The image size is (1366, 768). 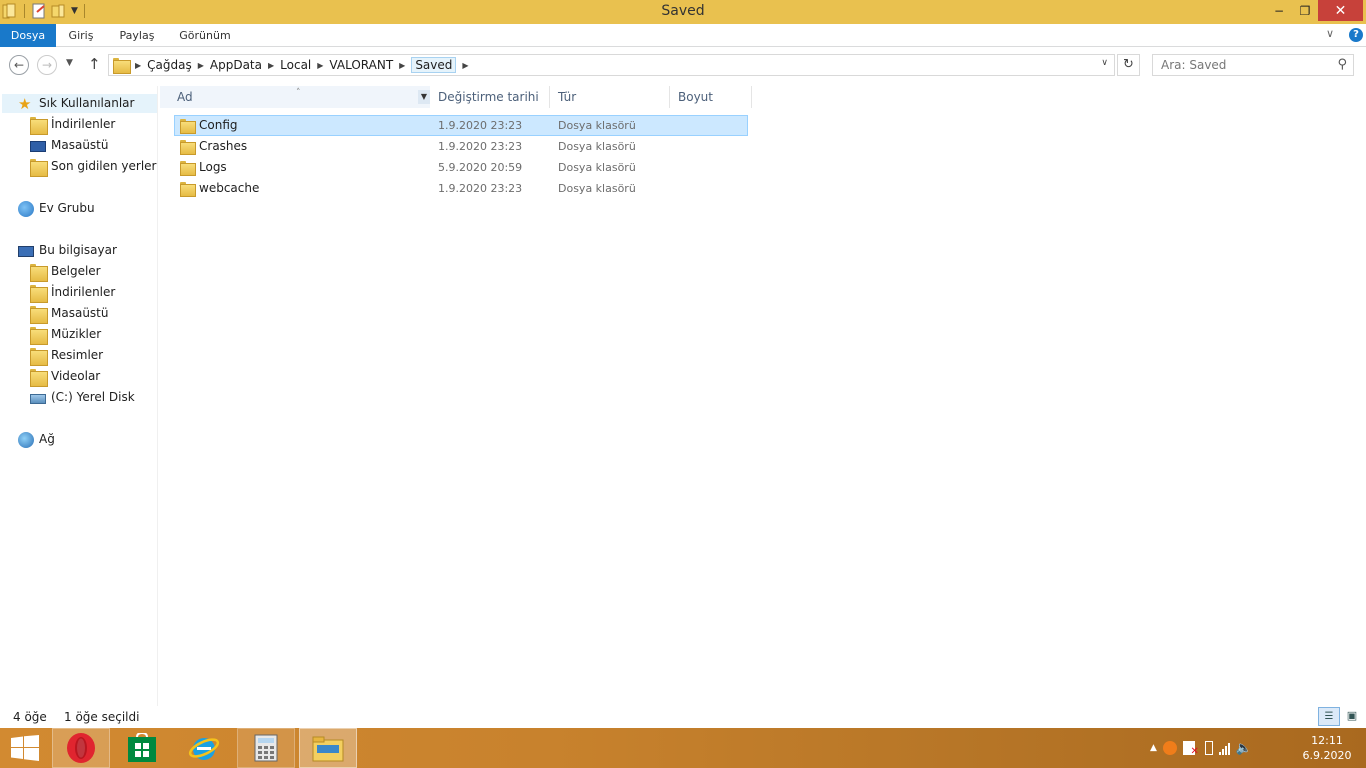 What do you see at coordinates (1190, 749) in the screenshot?
I see `action-center-icon: ✕` at bounding box center [1190, 749].